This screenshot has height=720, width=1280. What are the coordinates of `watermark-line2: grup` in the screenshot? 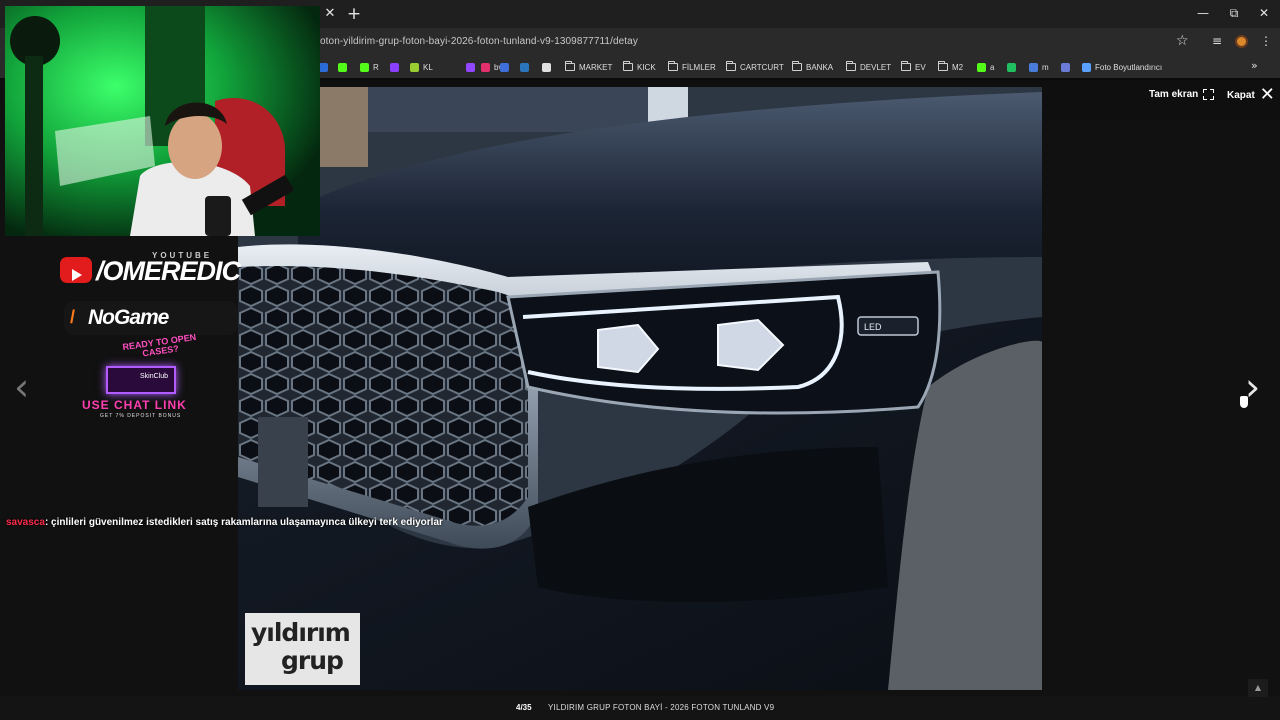 It's located at (312, 660).